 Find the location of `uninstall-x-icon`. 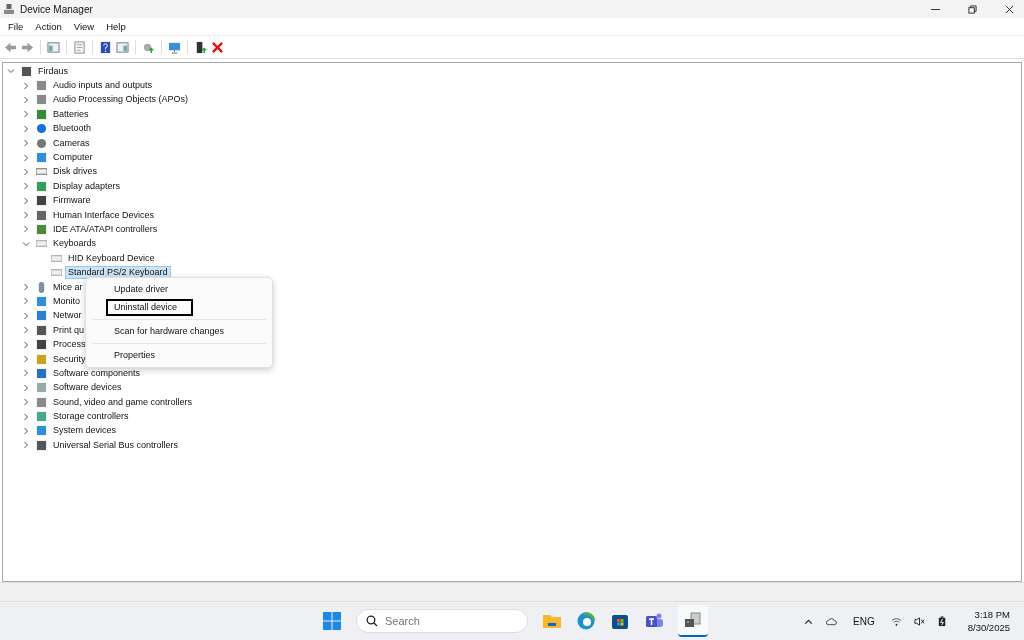

uninstall-x-icon is located at coordinates (217, 47).